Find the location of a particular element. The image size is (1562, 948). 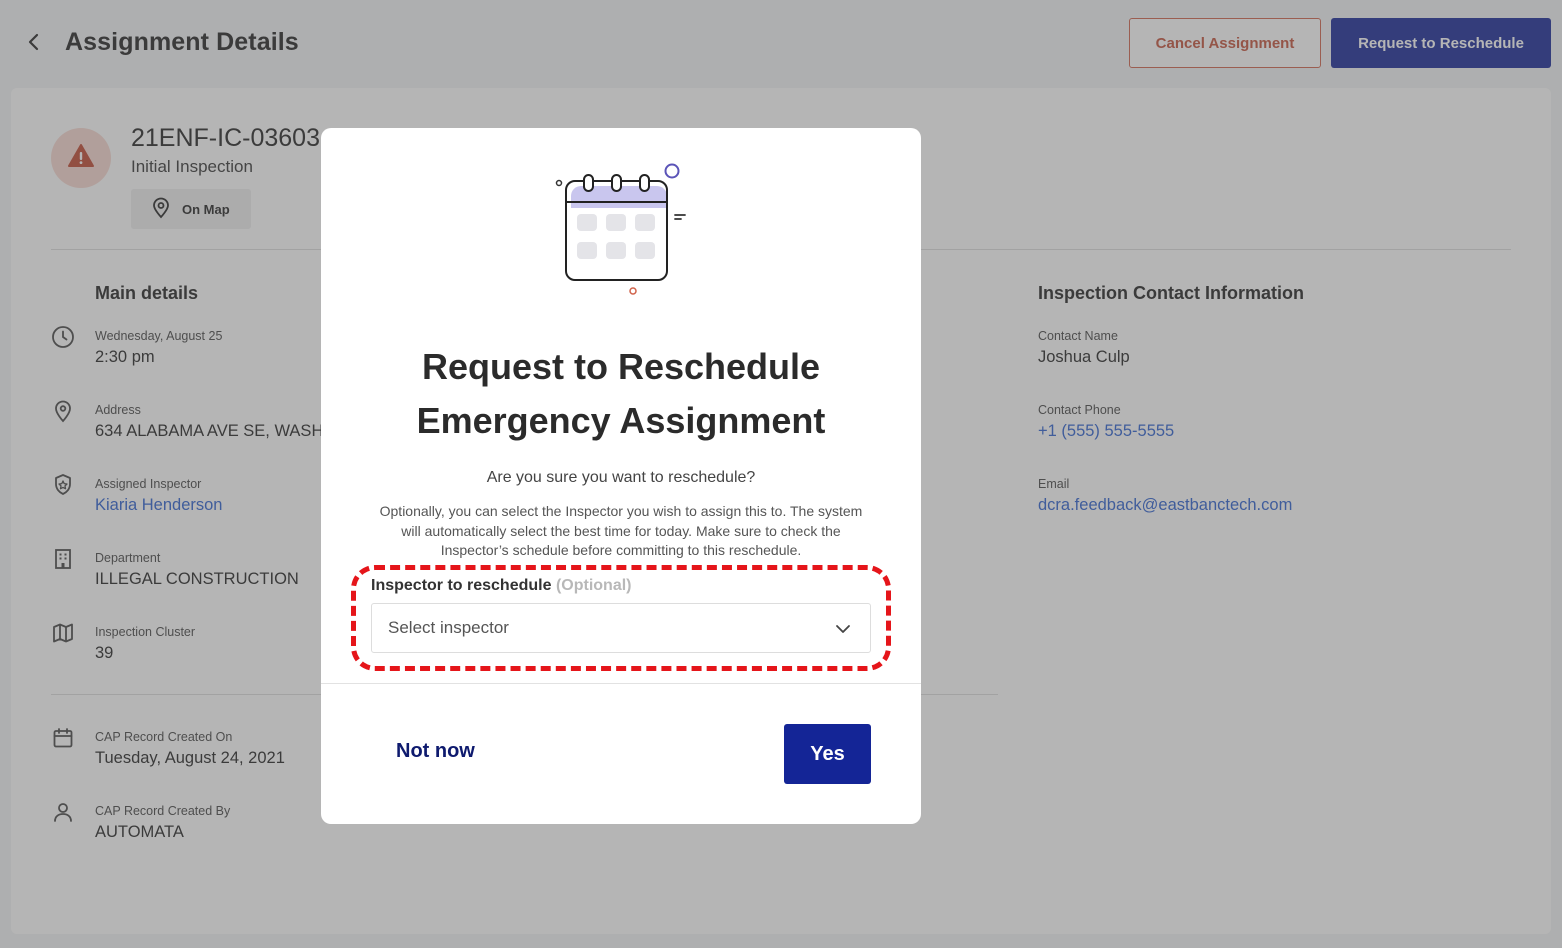

optional-tag: (Optional) is located at coordinates (593, 585).